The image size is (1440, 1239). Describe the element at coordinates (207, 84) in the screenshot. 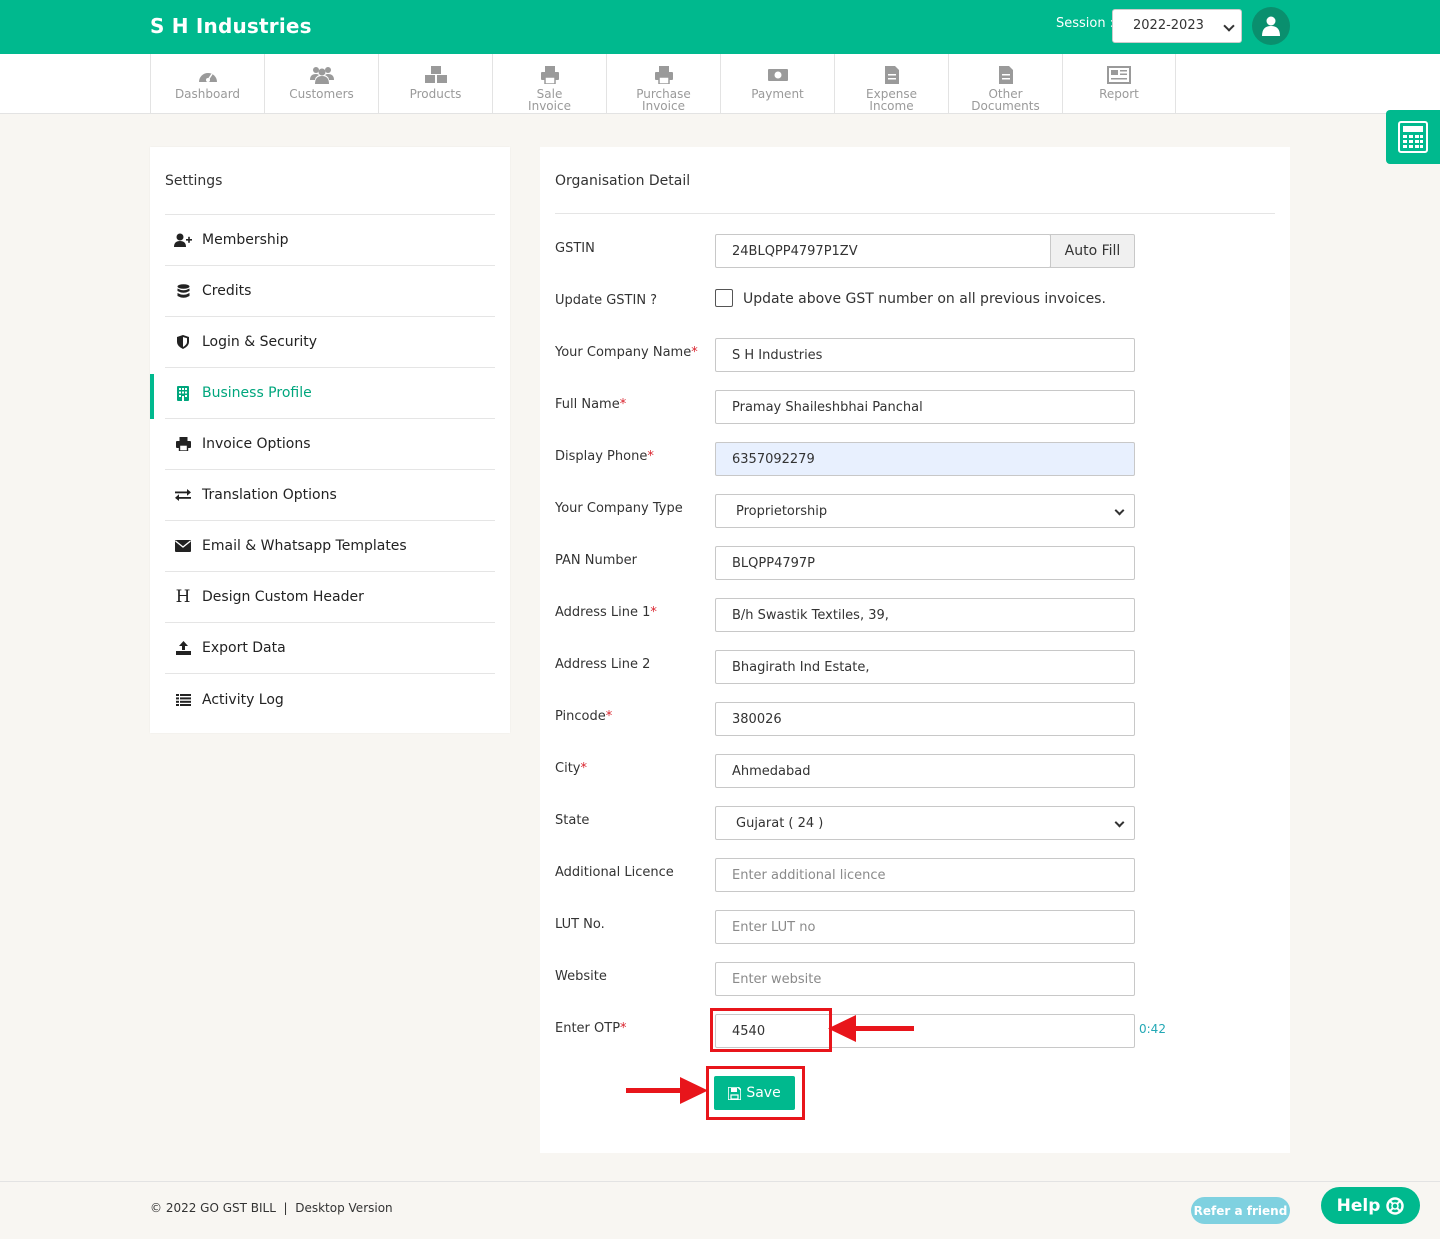

I see `nav-dashboard: Dashboard` at that location.